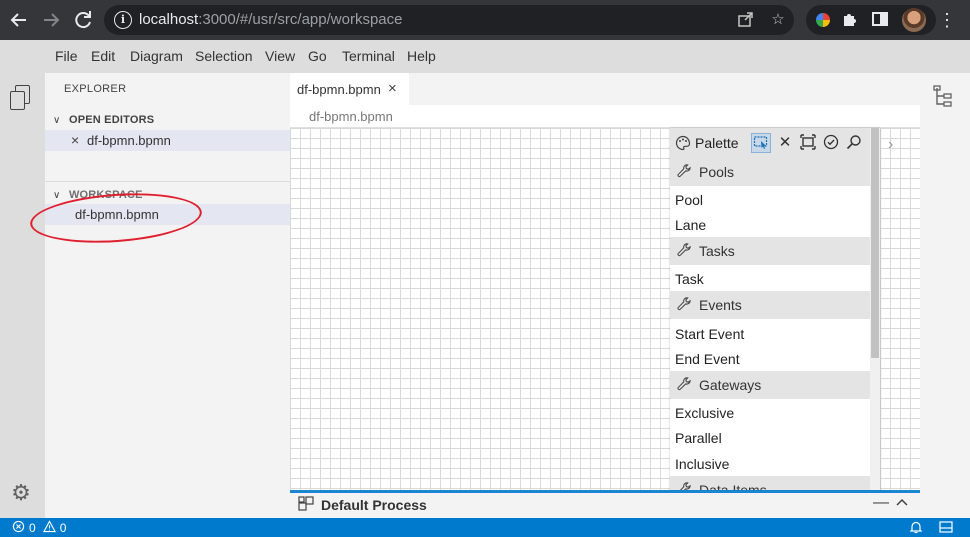 The width and height of the screenshot is (970, 537). I want to click on palette-item-lane: Lane, so click(690, 225).